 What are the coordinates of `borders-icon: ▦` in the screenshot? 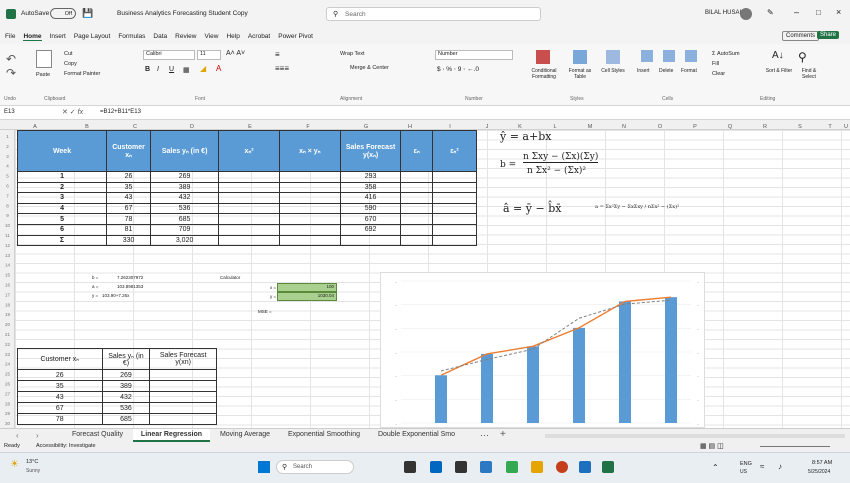 It's located at (186, 70).